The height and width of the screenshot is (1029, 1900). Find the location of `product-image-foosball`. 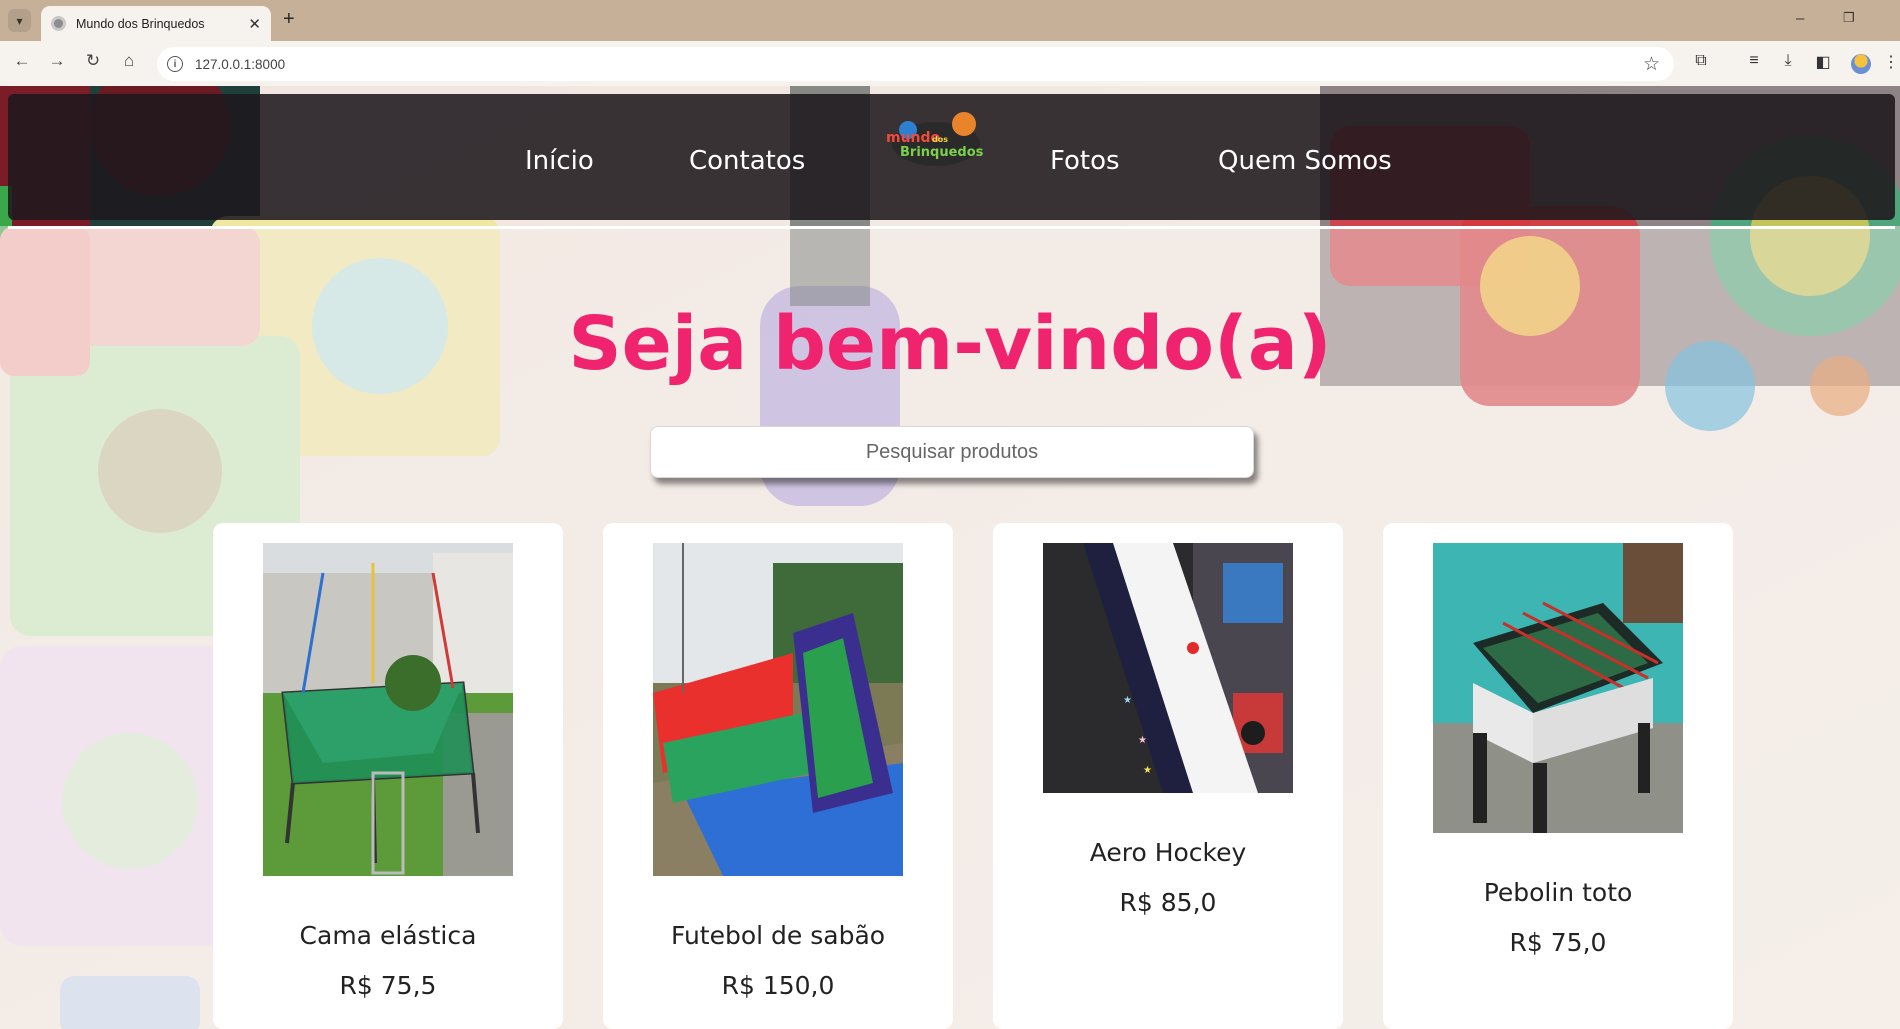

product-image-foosball is located at coordinates (1558, 688).